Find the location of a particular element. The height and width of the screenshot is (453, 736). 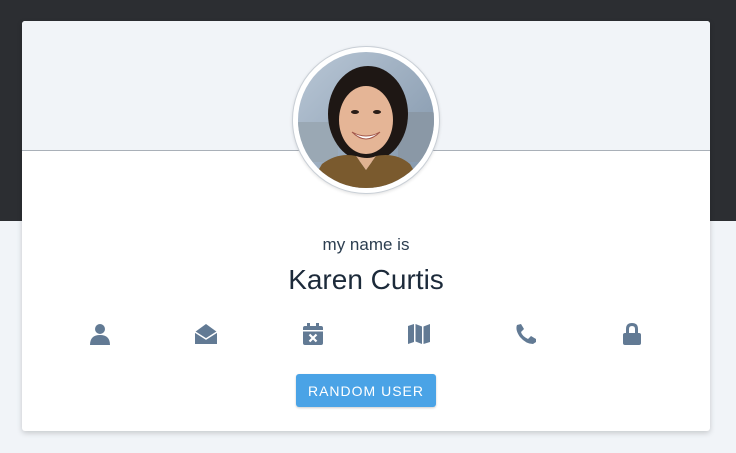

calendar-times-icon is located at coordinates (313, 334).